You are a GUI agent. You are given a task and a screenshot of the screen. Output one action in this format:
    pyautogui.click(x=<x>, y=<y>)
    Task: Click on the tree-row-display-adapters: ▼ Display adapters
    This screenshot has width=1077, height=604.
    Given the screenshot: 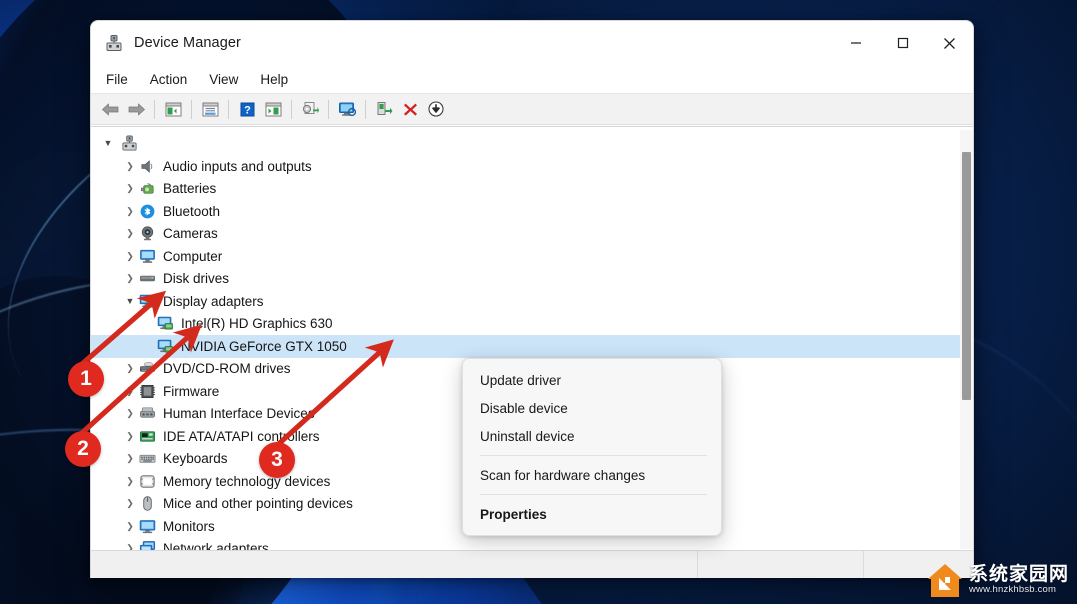 What is the action you would take?
    pyautogui.click(x=532, y=301)
    